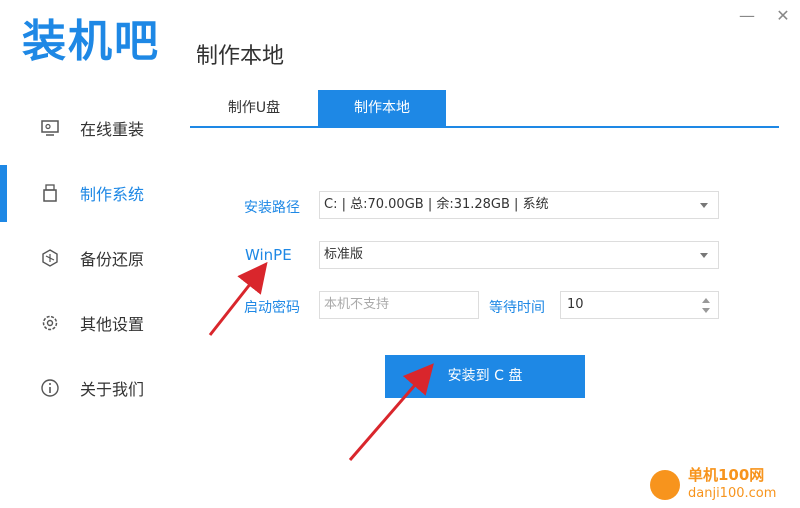 Image resolution: width=800 pixels, height=508 pixels. I want to click on tab-make-local: 制作本地, so click(382, 108).